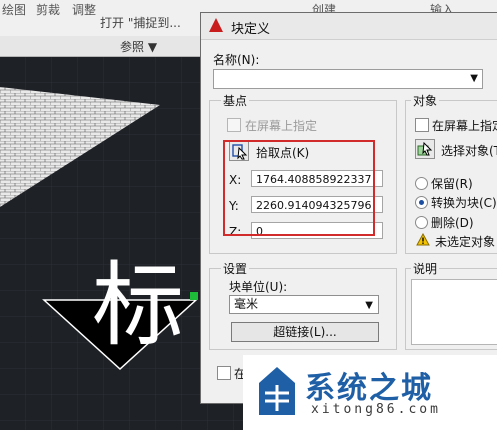  Describe the element at coordinates (100, 46) in the screenshot. I see `reference-panel-bar: 参照 ▼` at that location.